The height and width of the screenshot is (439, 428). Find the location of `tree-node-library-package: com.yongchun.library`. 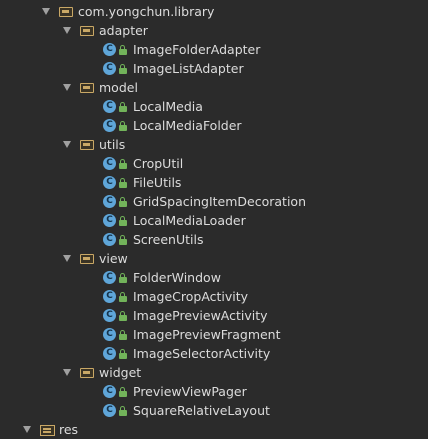

tree-node-library-package: com.yongchun.library is located at coordinates (128, 11).